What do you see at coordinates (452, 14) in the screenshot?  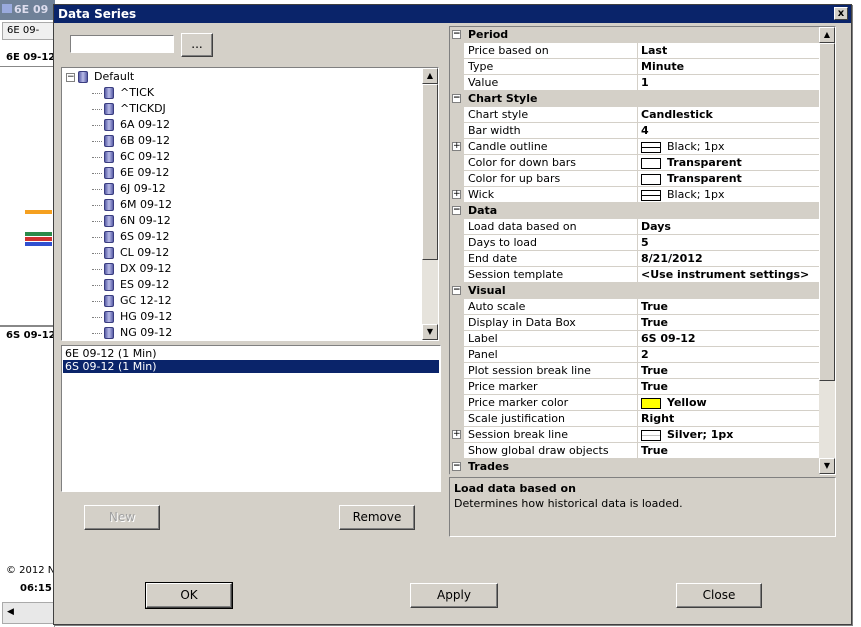 I see `dialog-titlebar: Data Series x` at bounding box center [452, 14].